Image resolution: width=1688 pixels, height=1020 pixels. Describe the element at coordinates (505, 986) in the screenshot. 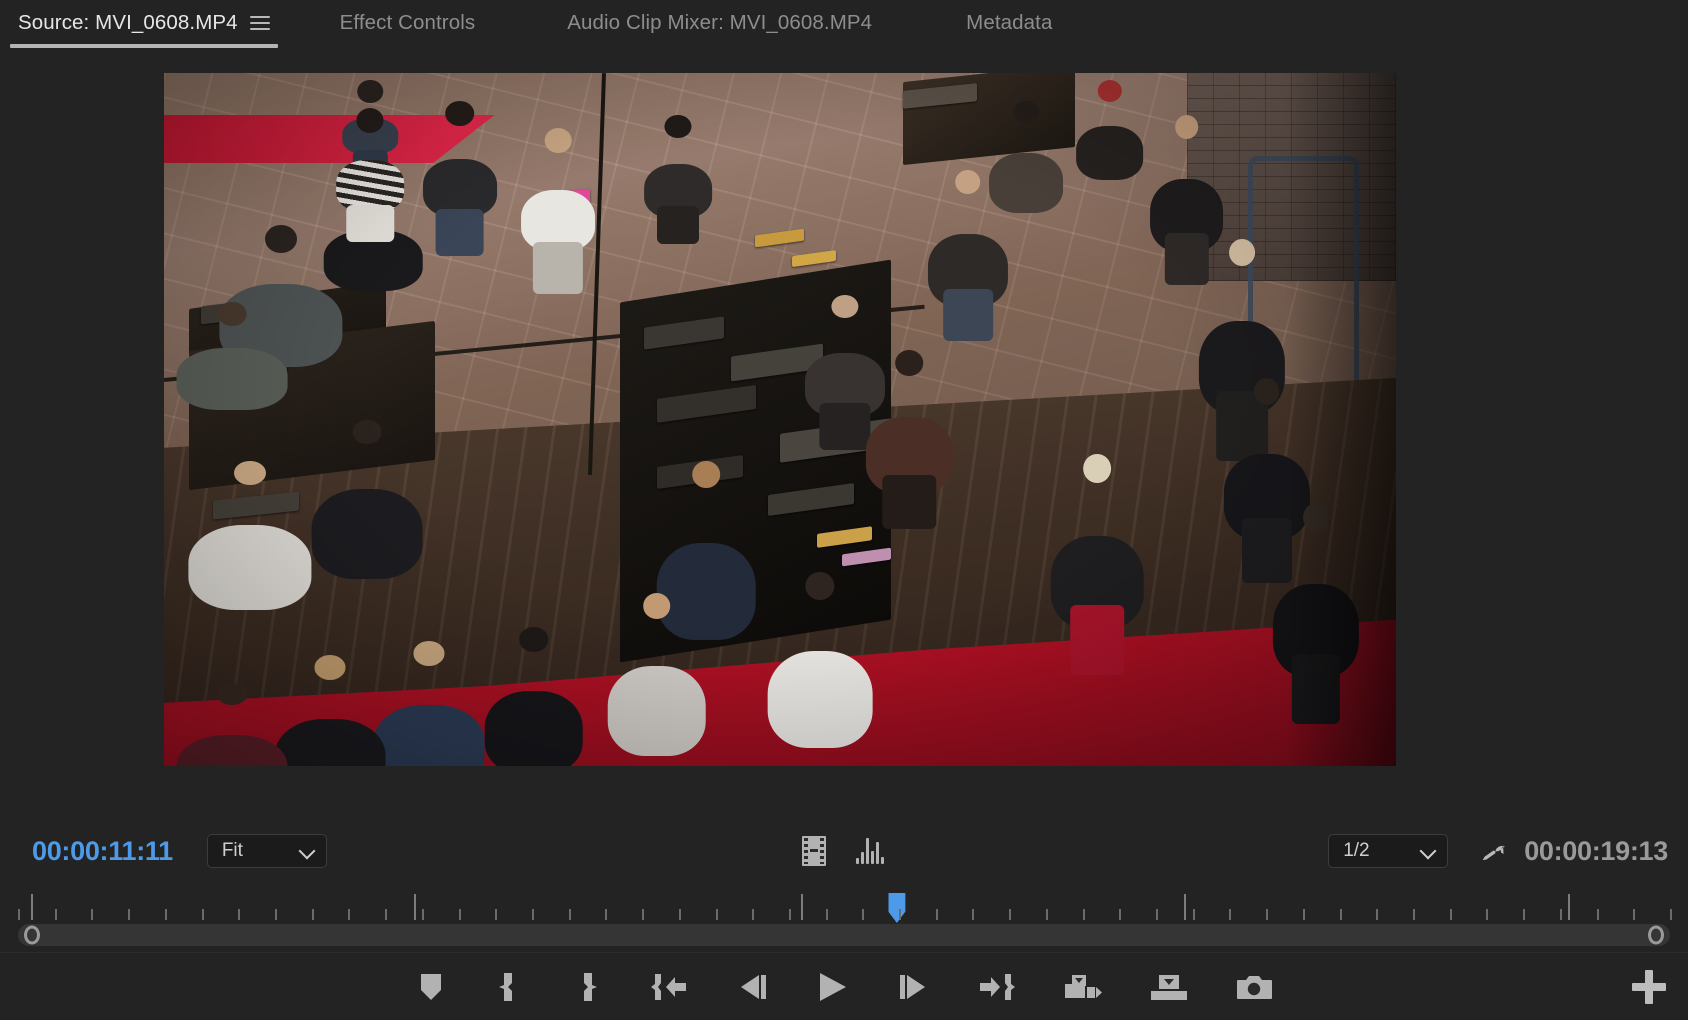

I see `mark-in-icon` at that location.